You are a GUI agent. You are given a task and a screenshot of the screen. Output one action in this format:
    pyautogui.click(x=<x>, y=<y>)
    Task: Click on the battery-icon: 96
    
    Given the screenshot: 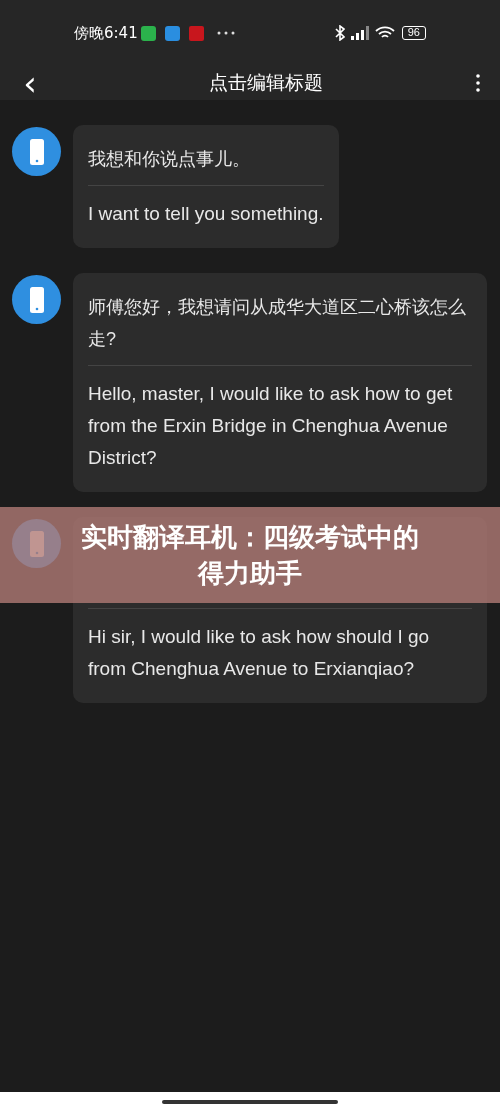 What is the action you would take?
    pyautogui.click(x=413, y=33)
    